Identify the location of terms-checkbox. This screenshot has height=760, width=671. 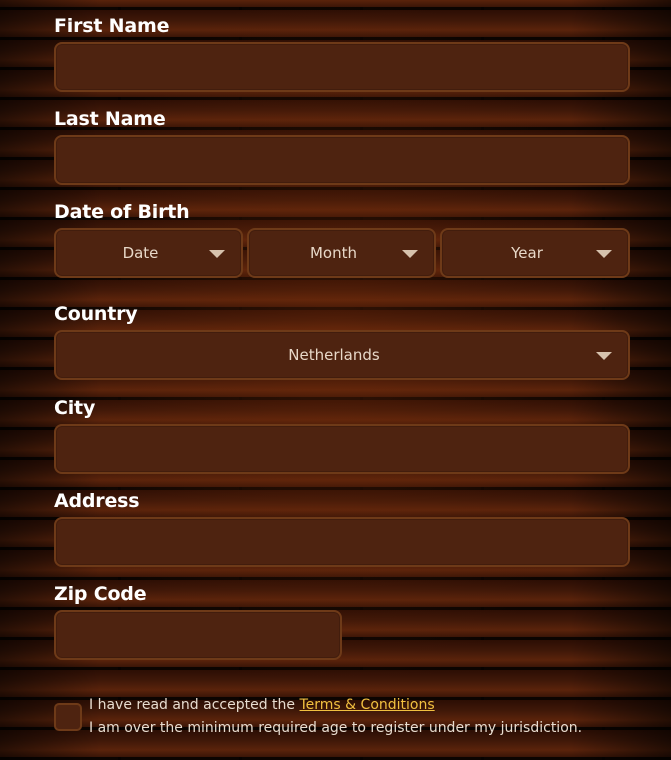
(68, 717).